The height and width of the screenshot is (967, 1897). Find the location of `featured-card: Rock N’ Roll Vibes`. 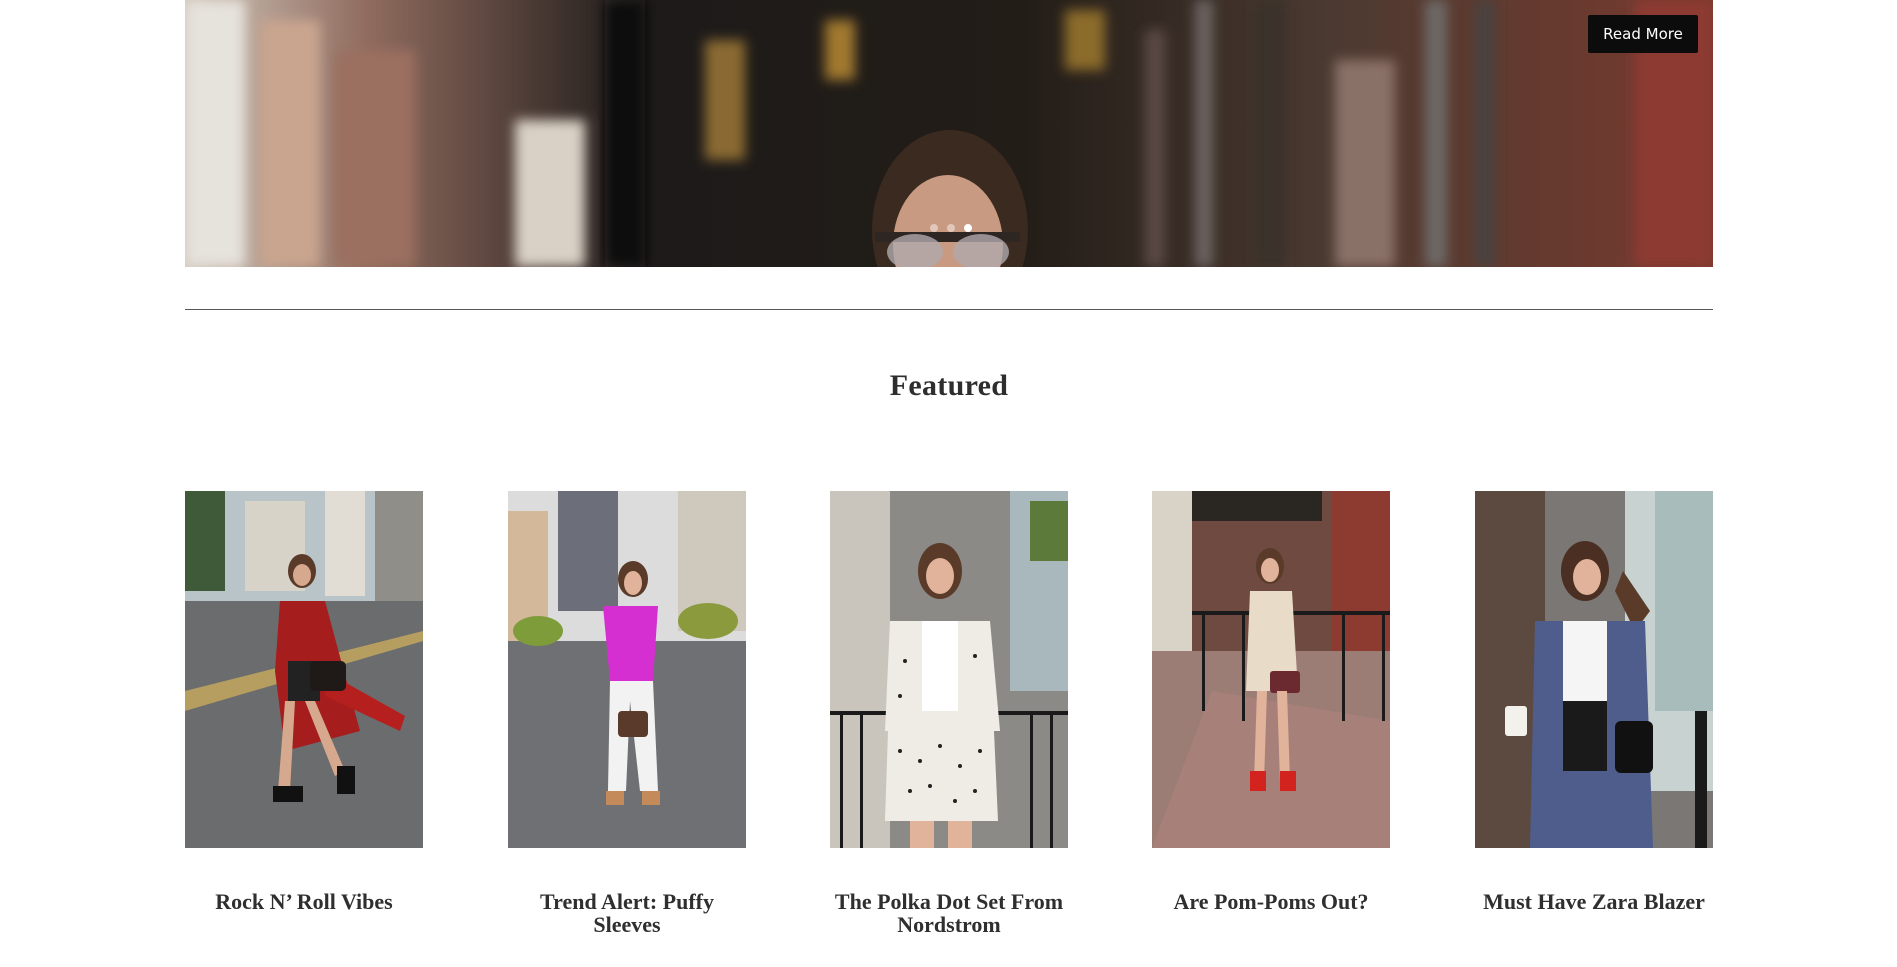

featured-card: Rock N’ Roll Vibes is located at coordinates (304, 702).